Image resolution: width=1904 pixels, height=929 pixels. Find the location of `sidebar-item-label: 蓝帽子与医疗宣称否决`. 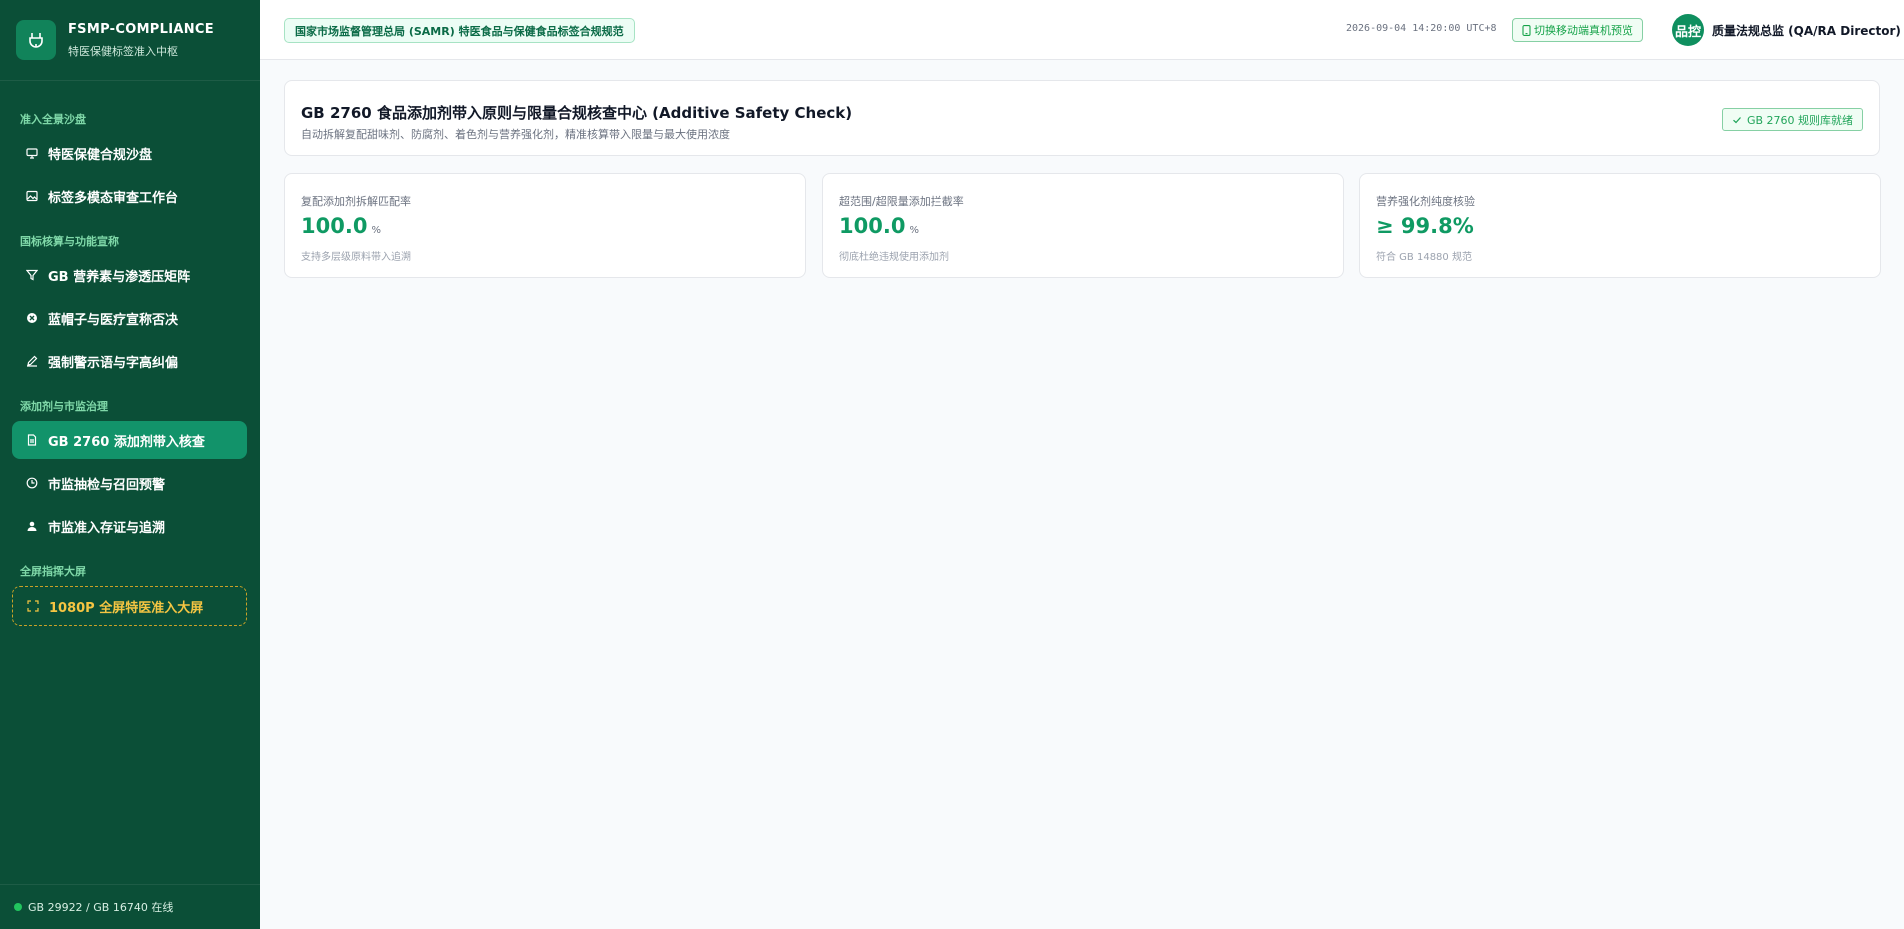

sidebar-item-label: 蓝帽子与医疗宣称否决 is located at coordinates (113, 320).